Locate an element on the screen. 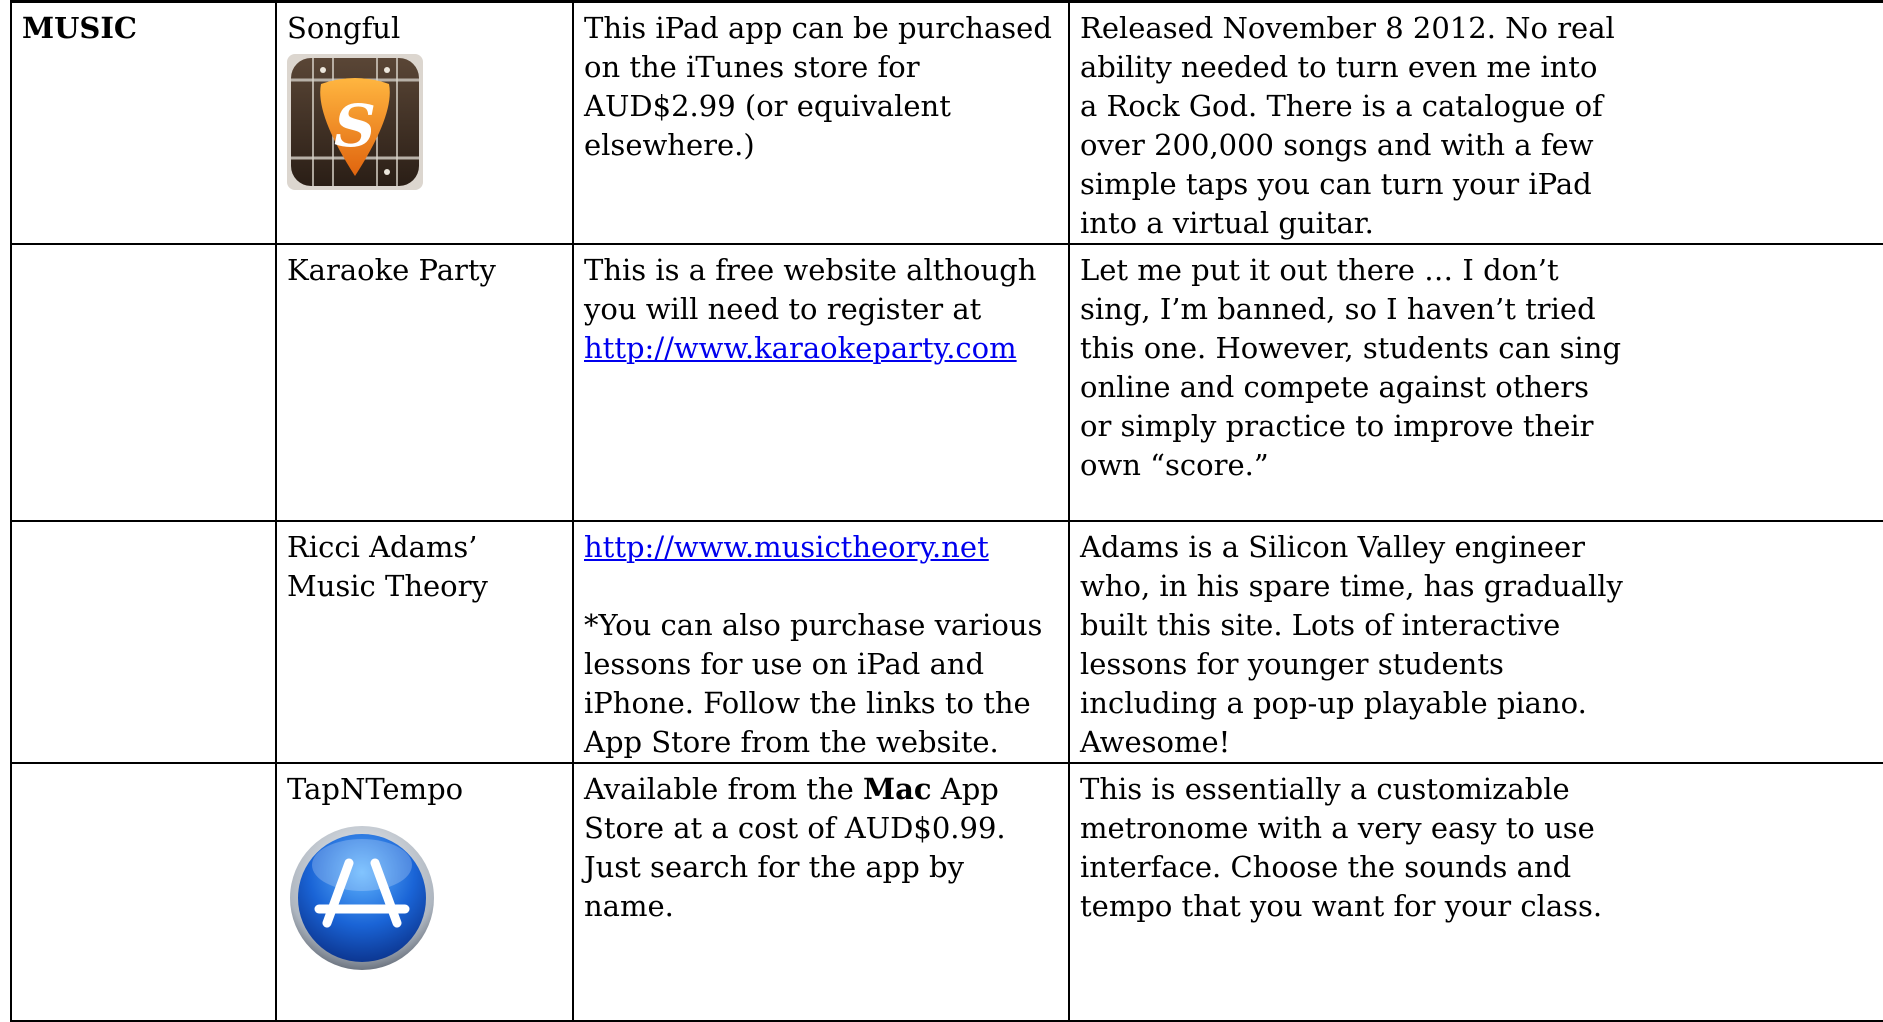 This screenshot has height=1022, width=1883. app-name: Karaoke Party is located at coordinates (391, 270).